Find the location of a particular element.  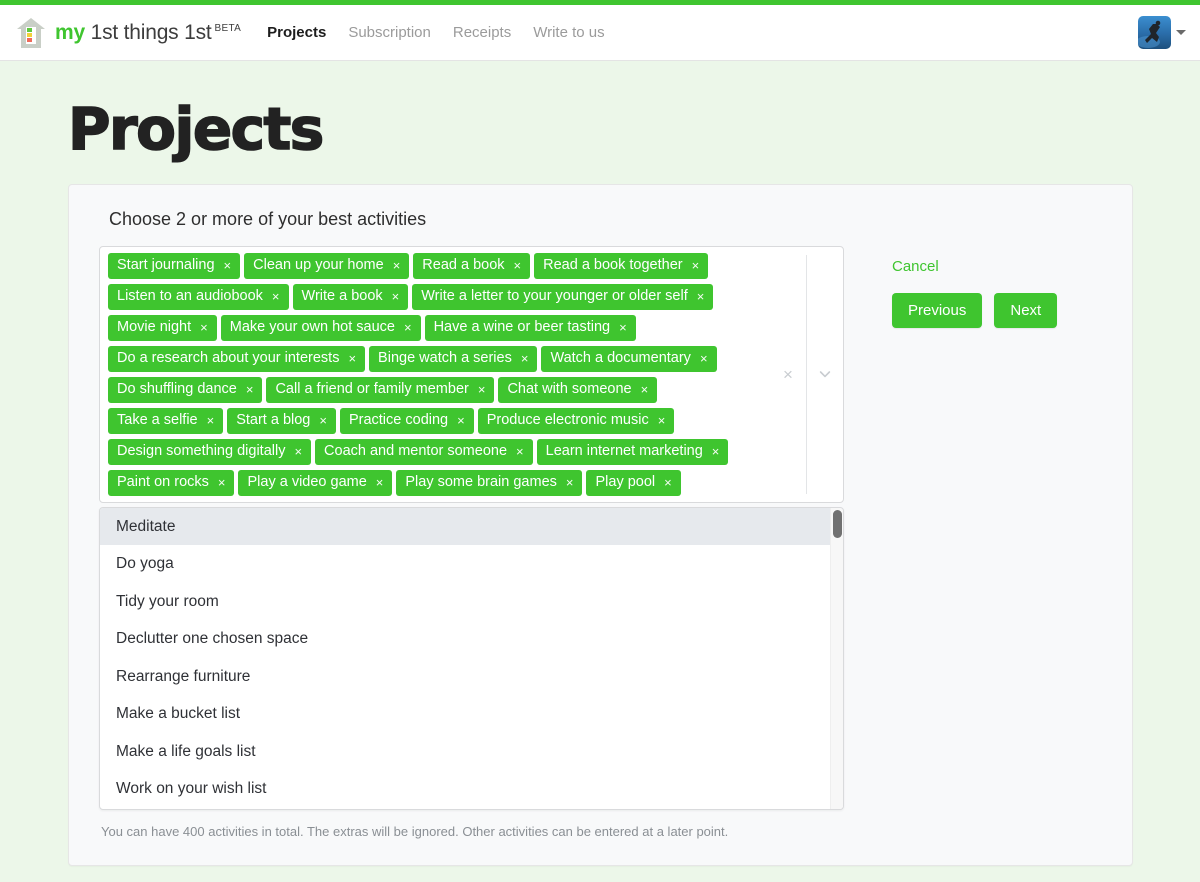

selected-tag: Coach and mentor someone × is located at coordinates (424, 451).